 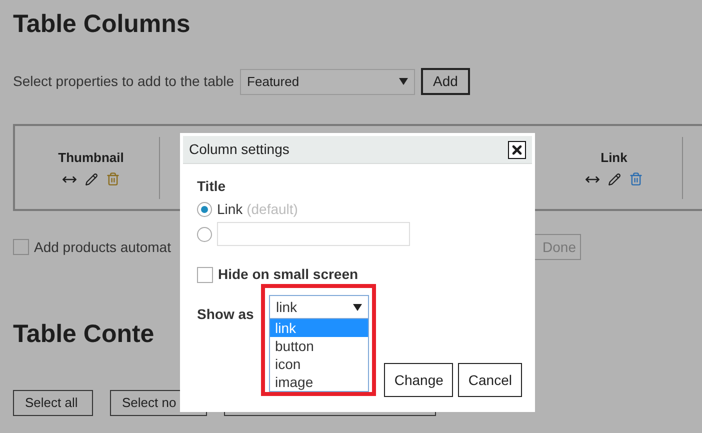 I want to click on dropdown-option: button, so click(x=319, y=346).